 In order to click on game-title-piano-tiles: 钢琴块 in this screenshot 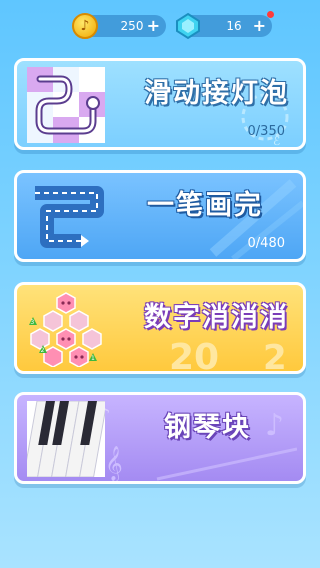, I will do `click(207, 427)`.